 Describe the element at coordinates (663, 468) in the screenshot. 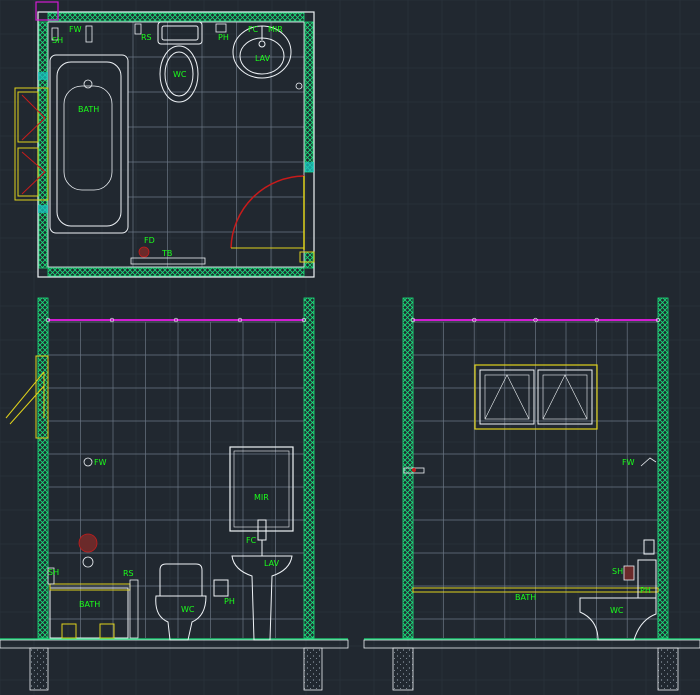

I see `elevation-right-wall-right` at that location.